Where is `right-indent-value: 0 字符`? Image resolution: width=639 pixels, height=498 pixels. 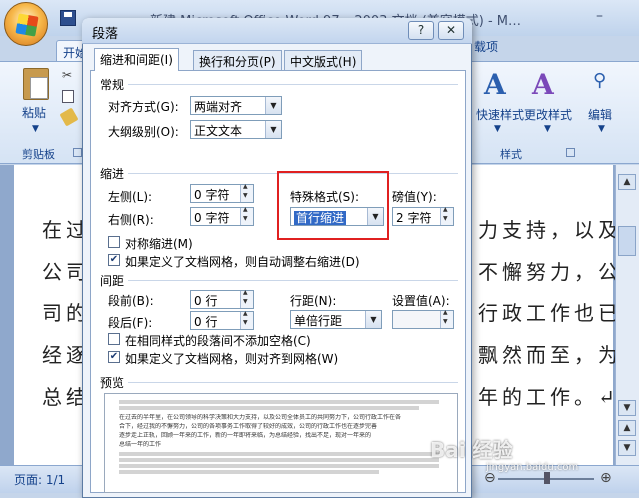
right-indent-value: 0 字符 is located at coordinates (212, 218).